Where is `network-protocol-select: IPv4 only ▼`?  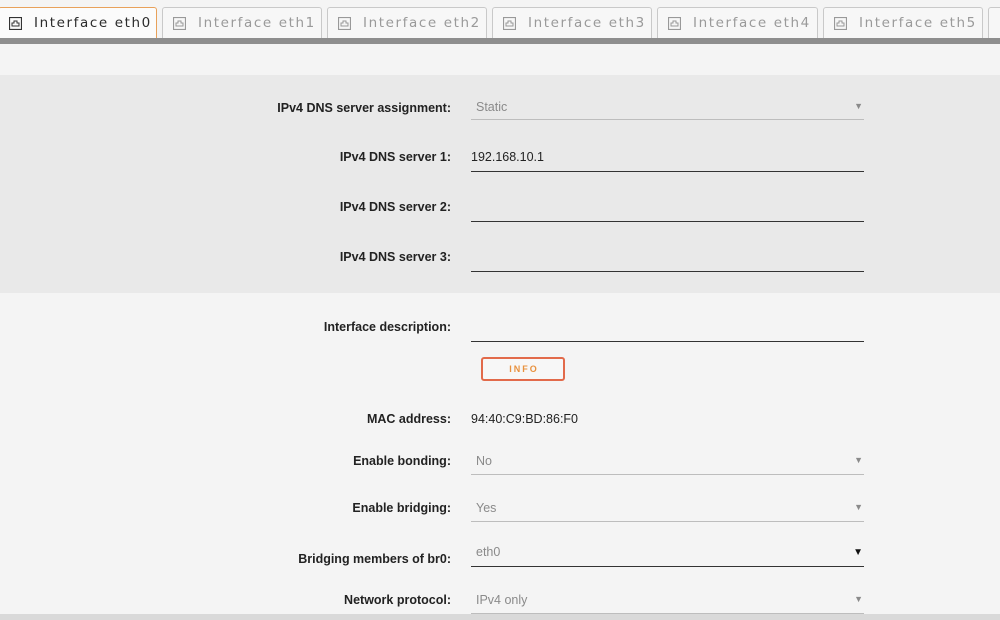
network-protocol-select: IPv4 only ▼ is located at coordinates (667, 602).